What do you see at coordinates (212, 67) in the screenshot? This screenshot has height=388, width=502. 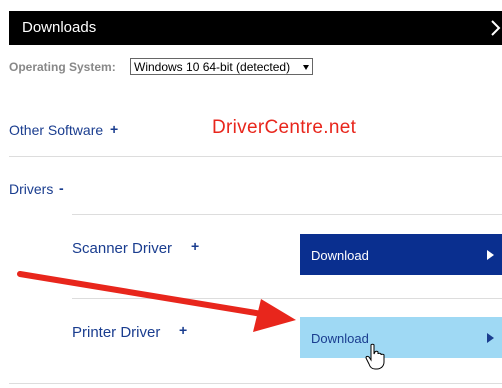 I see `os-select-value: Windows 10 64-bit (detected)` at bounding box center [212, 67].